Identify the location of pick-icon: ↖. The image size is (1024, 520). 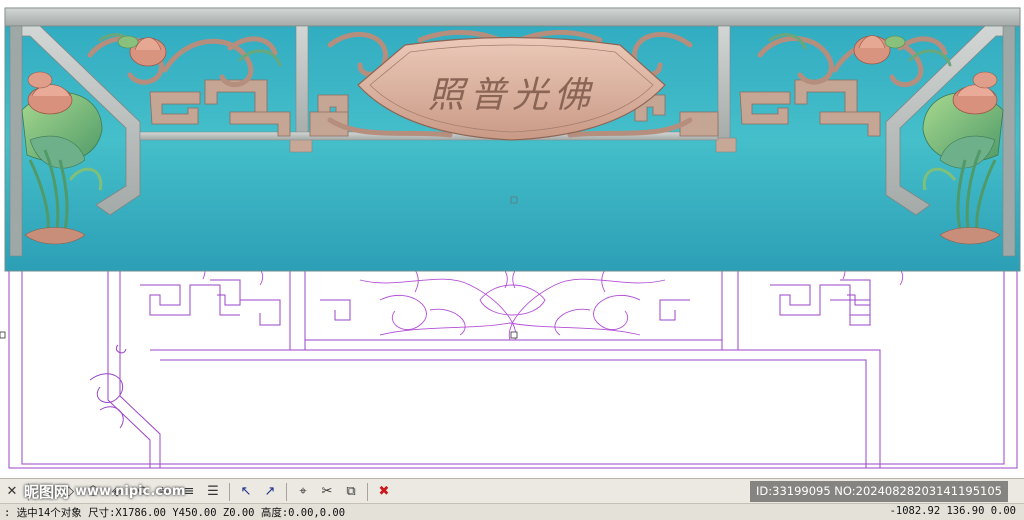
(246, 492).